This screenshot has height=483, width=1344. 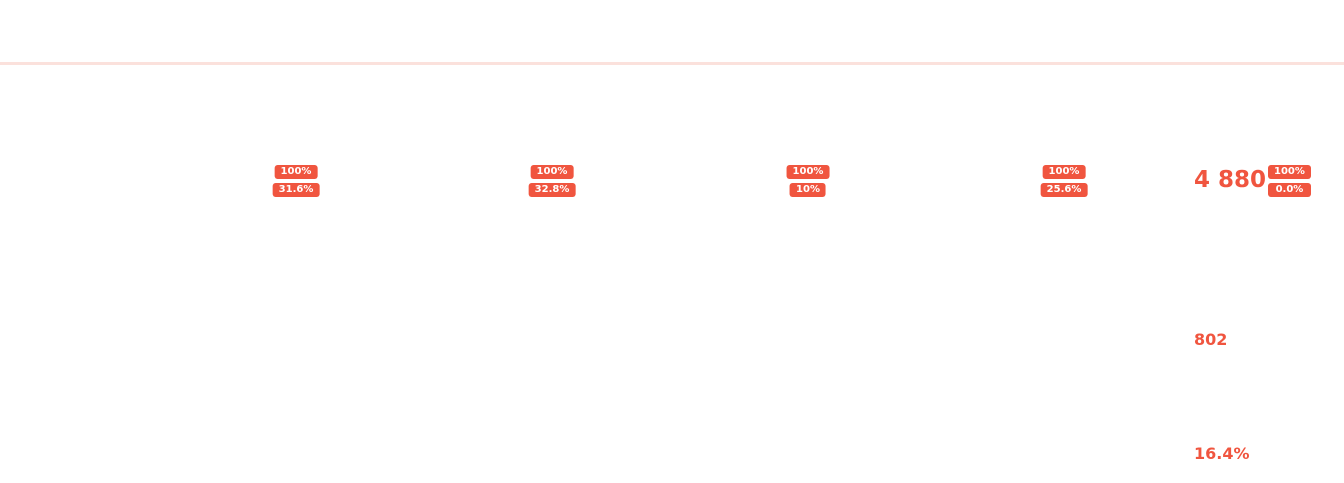 What do you see at coordinates (1289, 181) in the screenshot?
I see `summary-badges: 100% 0.0%` at bounding box center [1289, 181].